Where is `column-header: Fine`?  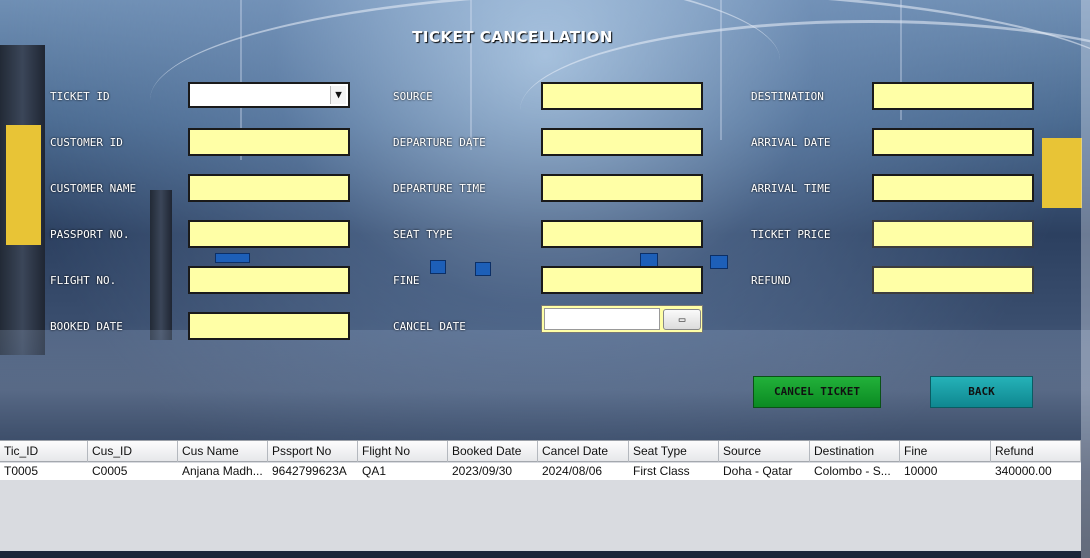
column-header: Fine is located at coordinates (945, 451).